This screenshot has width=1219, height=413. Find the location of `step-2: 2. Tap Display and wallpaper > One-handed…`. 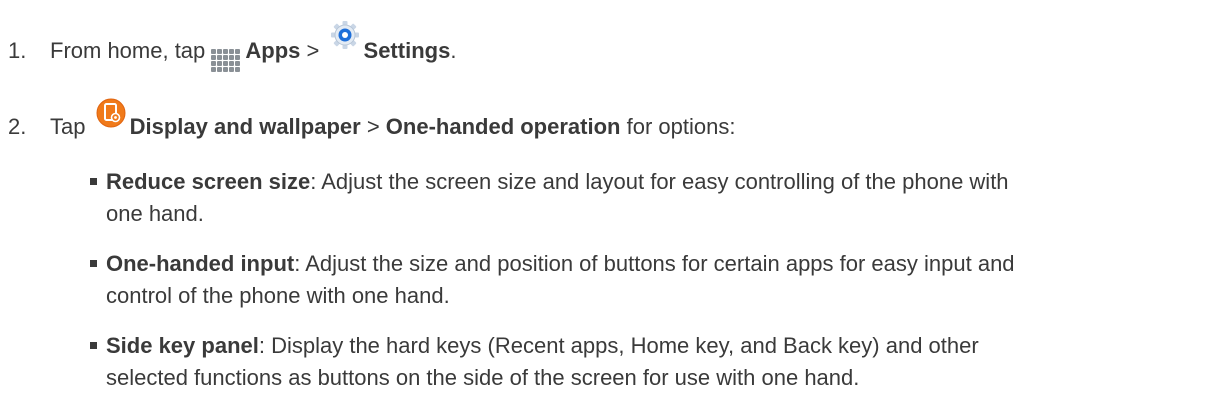

step-2: 2. Tap Display and wallpaper > One-handed… is located at coordinates (371, 120).